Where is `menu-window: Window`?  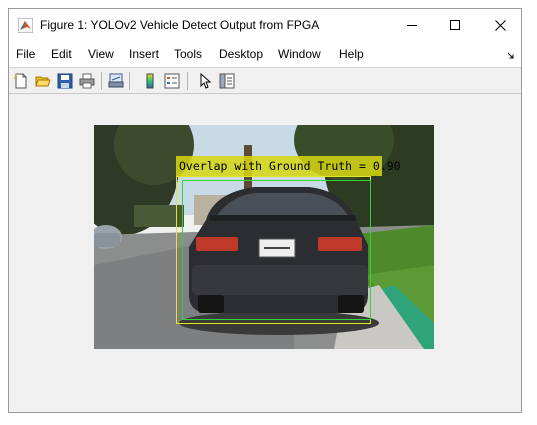
menu-window: Window is located at coordinates (299, 54).